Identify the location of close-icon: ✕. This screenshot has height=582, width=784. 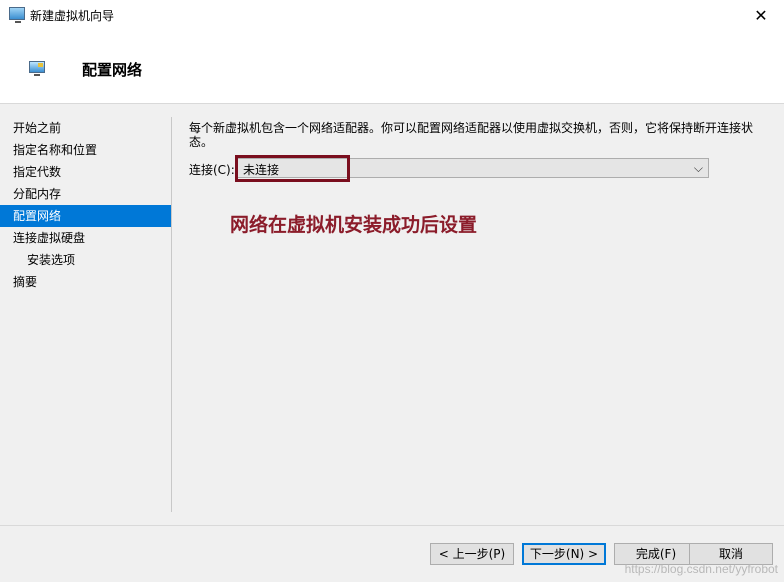
(761, 15).